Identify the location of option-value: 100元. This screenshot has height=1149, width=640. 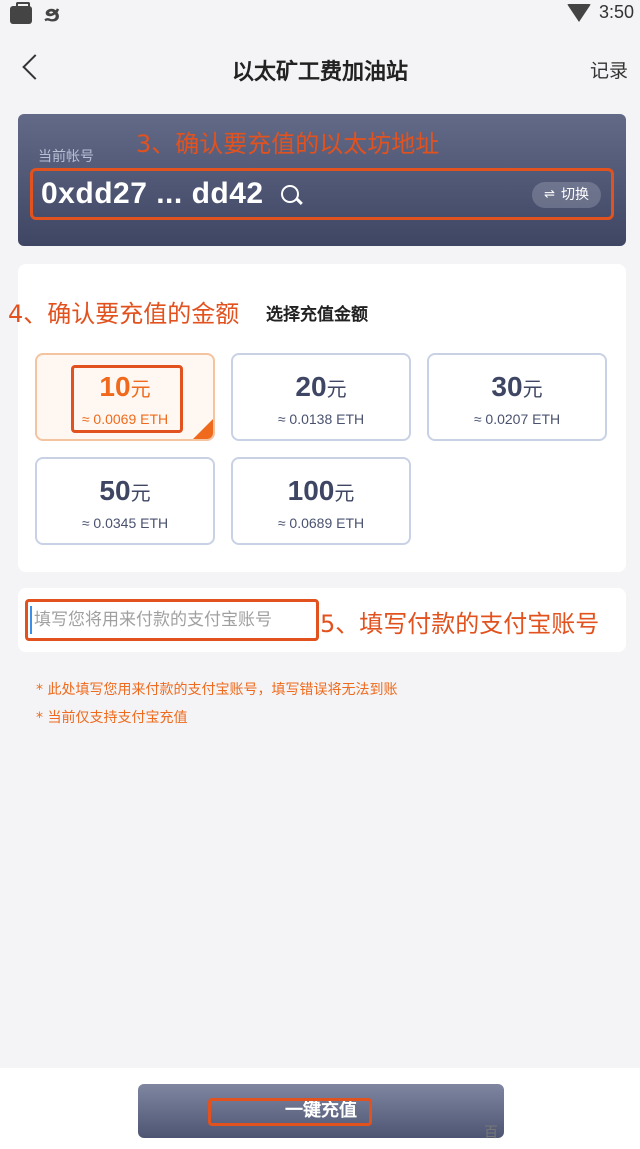
(321, 491).